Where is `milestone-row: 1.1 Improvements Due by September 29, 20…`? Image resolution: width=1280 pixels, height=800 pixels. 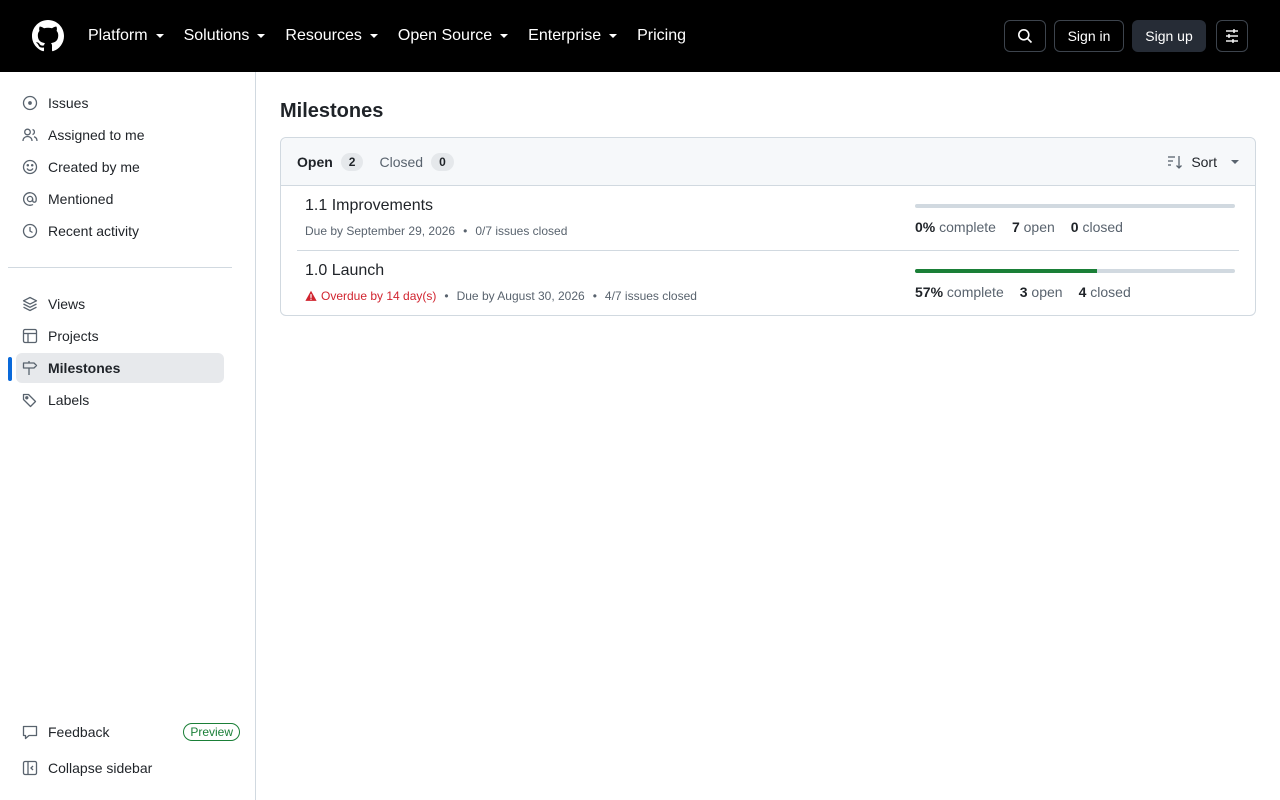
milestone-row: 1.1 Improvements Due by September 29, 20… is located at coordinates (768, 218).